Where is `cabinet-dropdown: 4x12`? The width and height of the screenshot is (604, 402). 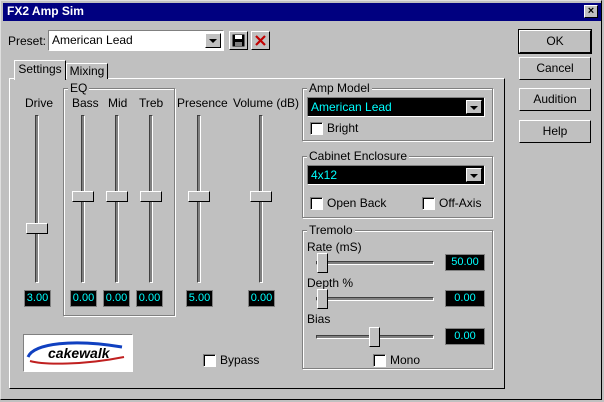 cabinet-dropdown: 4x12 is located at coordinates (396, 175).